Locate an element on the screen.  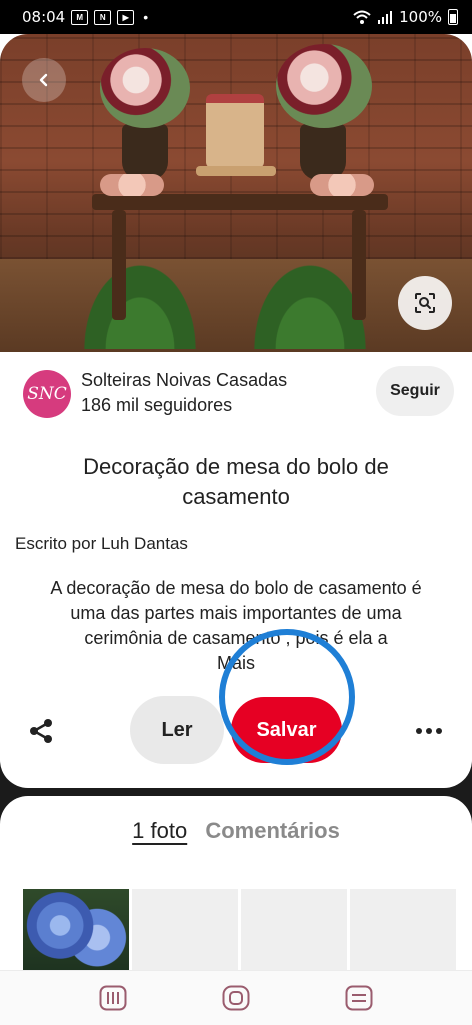
recent-apps-button is located at coordinates (113, 998).